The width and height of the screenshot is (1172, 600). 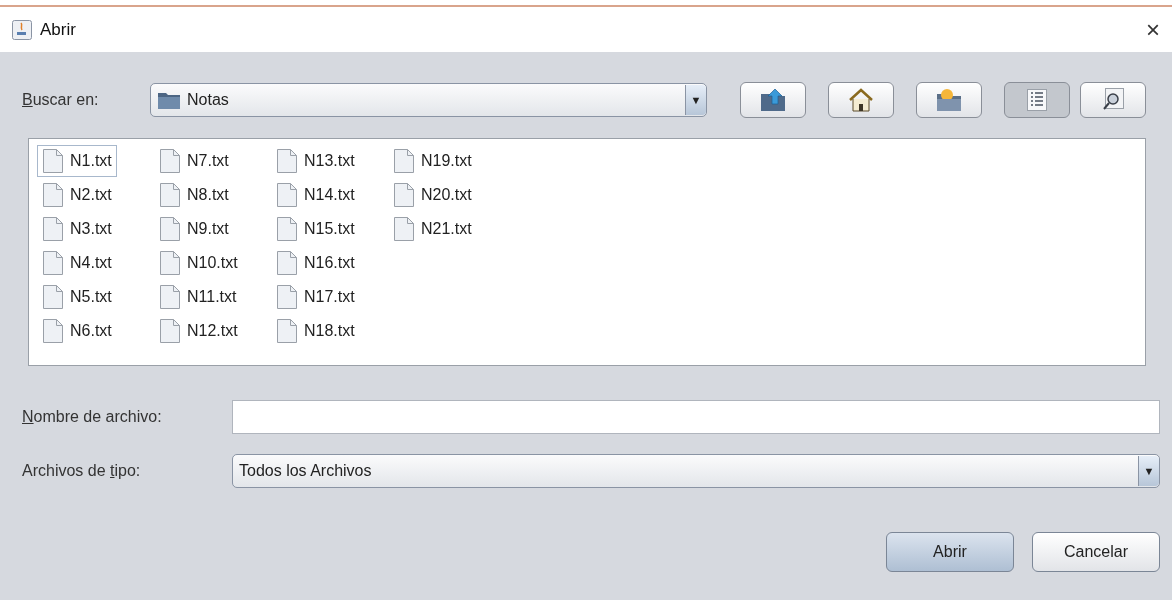 I want to click on cancel-button: Cancelar, so click(x=1096, y=552).